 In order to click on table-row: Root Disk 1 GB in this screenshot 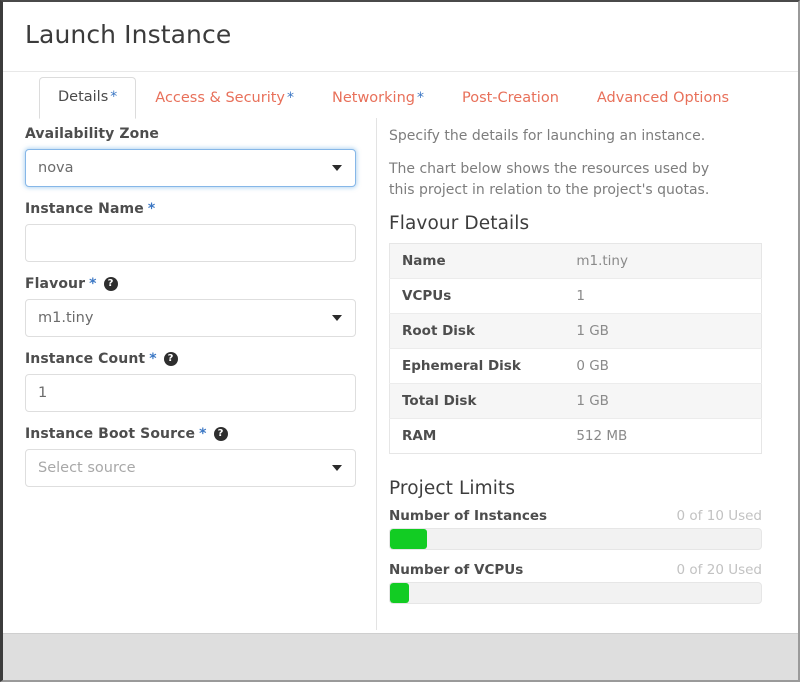, I will do `click(575, 331)`.